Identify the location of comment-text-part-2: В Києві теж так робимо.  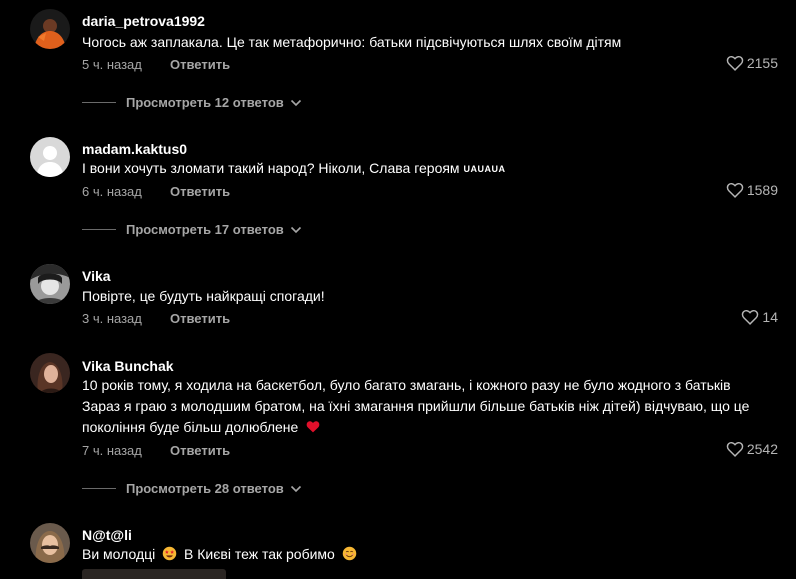
(259, 554).